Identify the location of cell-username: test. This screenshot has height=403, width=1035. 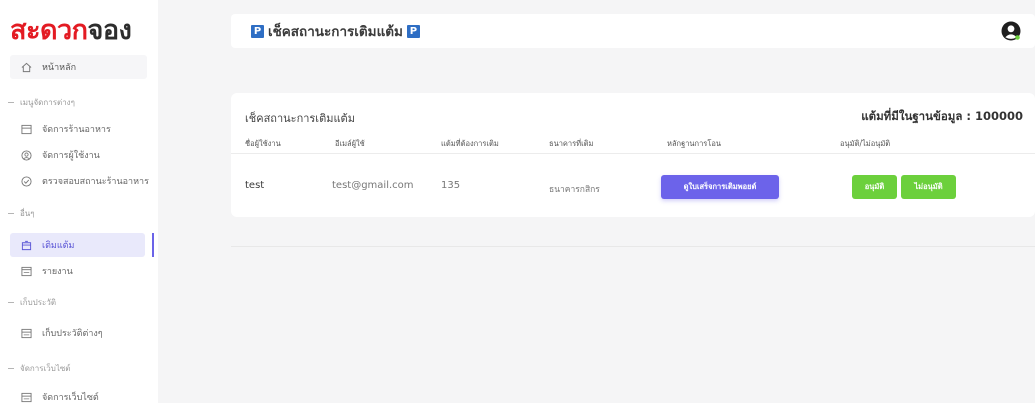
(255, 185).